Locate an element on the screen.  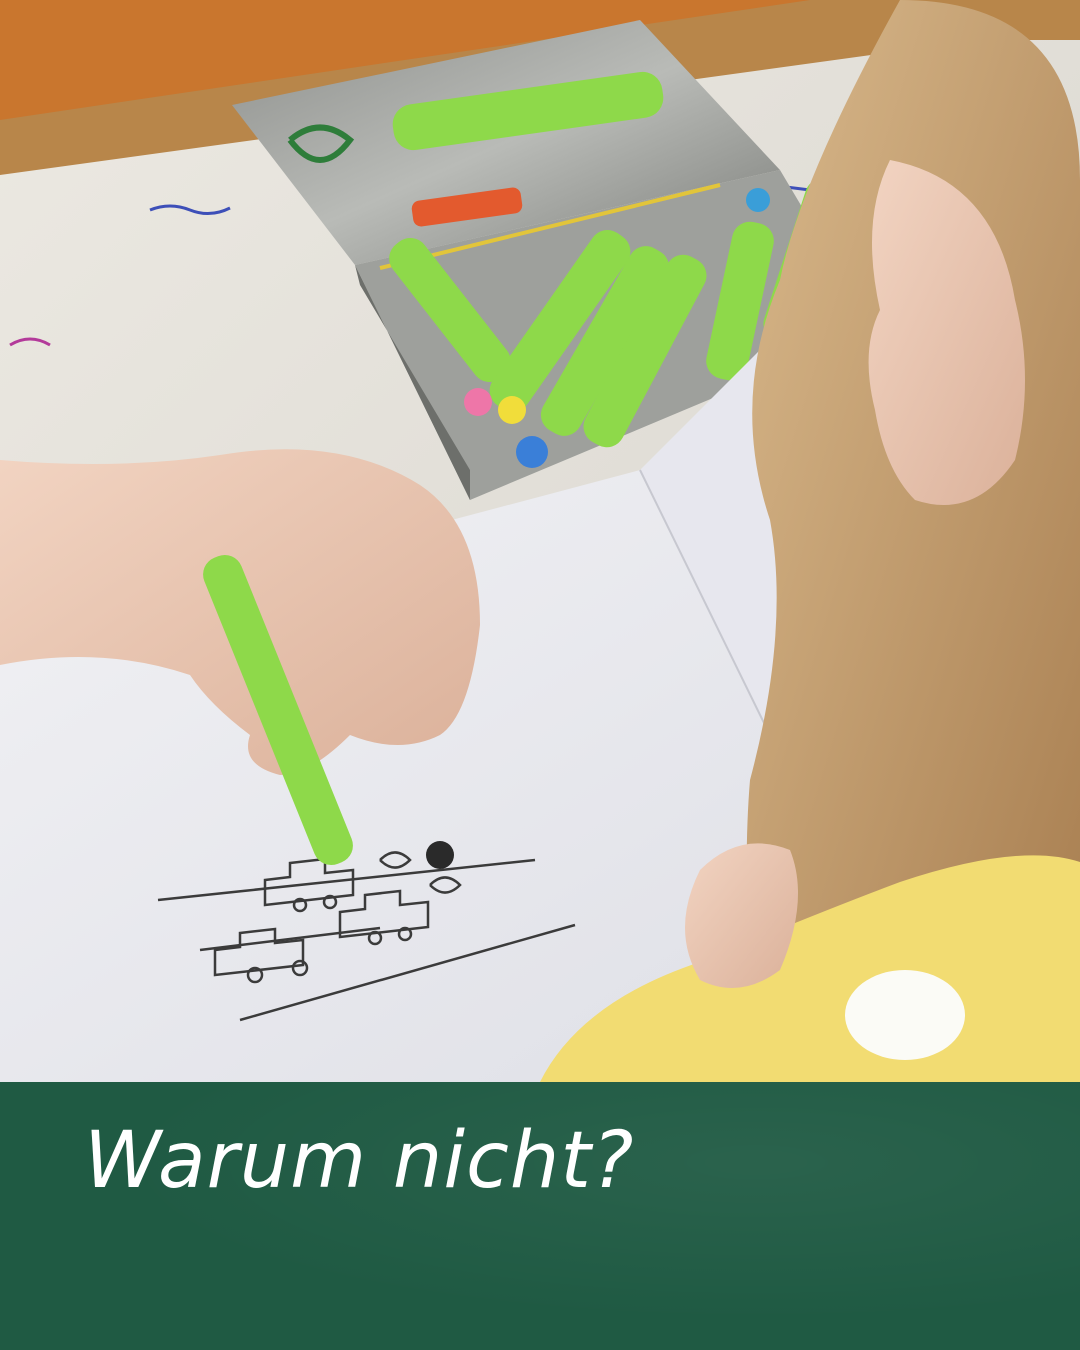
caption-text: Warum nicht? is located at coordinates (359, 1161).